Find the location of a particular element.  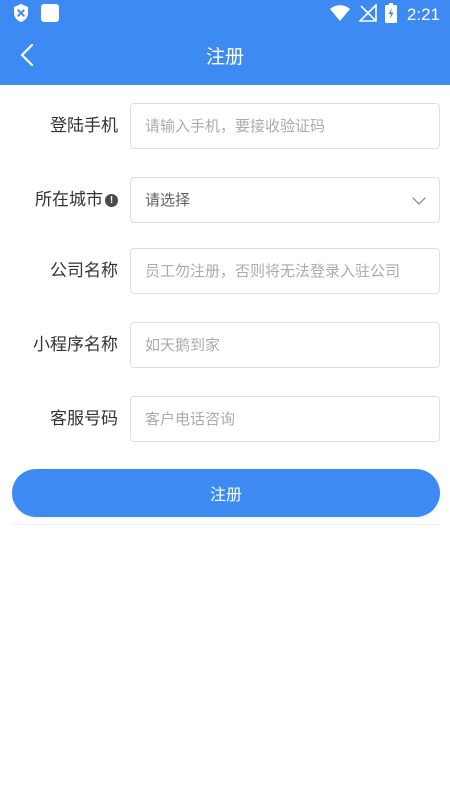

status-time: 2:21 is located at coordinates (423, 14).